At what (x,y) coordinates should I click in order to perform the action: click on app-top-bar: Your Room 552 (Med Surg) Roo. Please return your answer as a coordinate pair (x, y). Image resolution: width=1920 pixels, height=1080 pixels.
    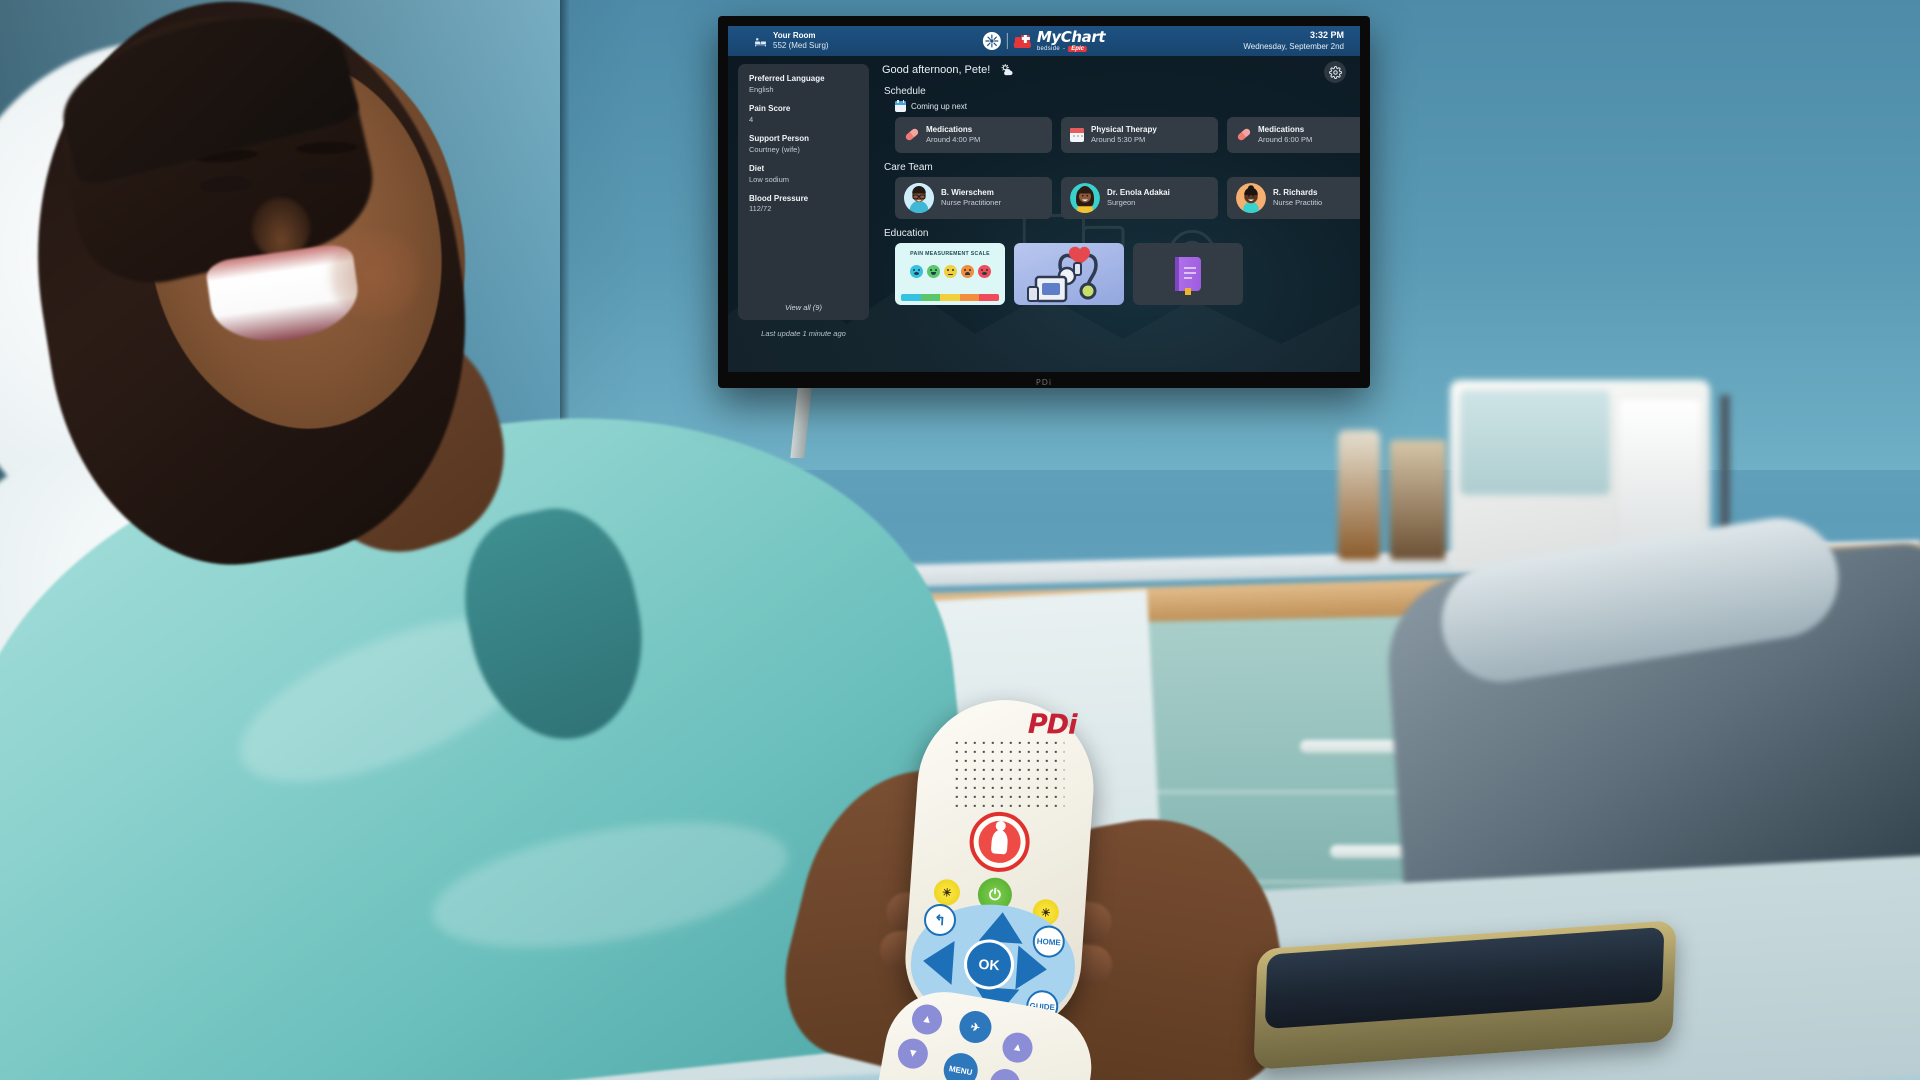
    Looking at the image, I should click on (1044, 41).